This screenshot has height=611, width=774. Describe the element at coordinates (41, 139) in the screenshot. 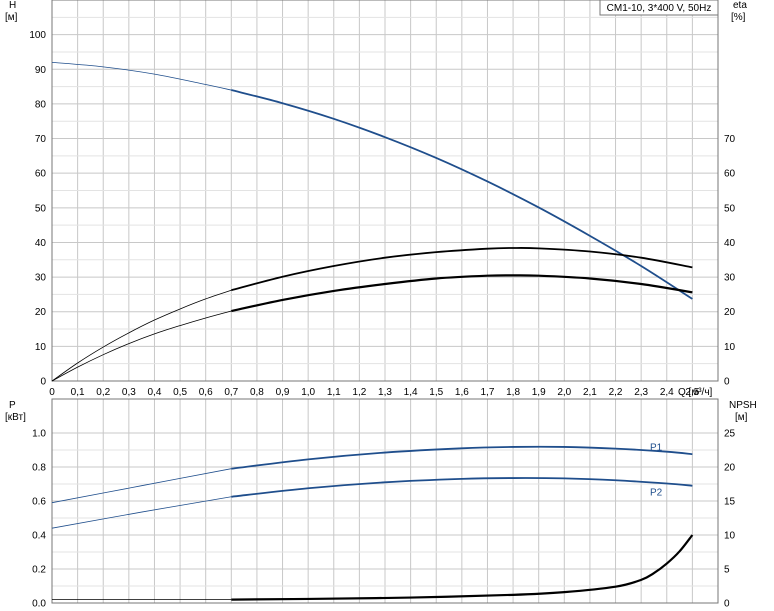

I see `y-tick-label: 70` at that location.